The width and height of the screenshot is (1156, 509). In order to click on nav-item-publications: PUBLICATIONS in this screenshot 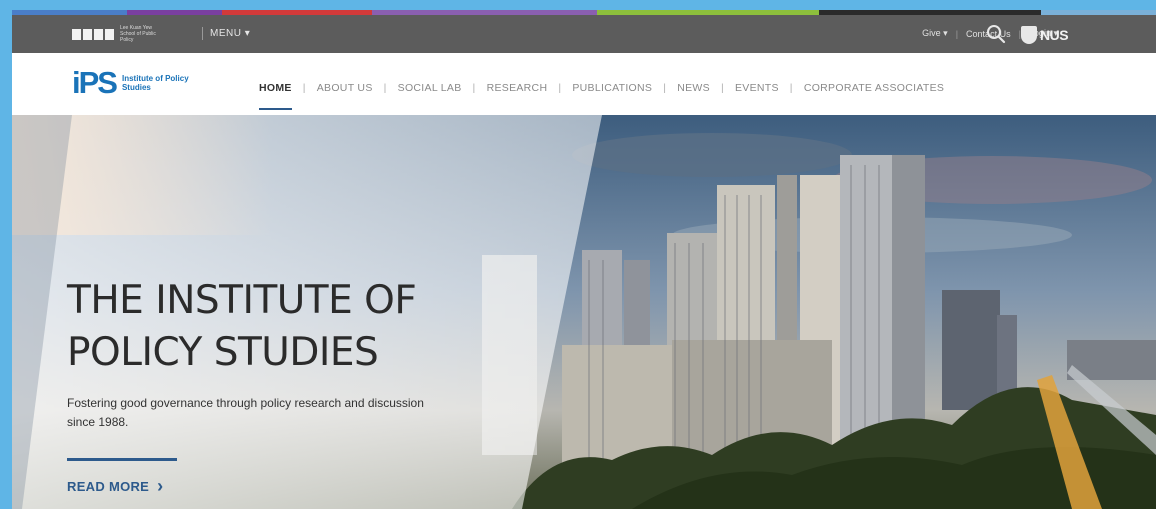, I will do `click(612, 88)`.